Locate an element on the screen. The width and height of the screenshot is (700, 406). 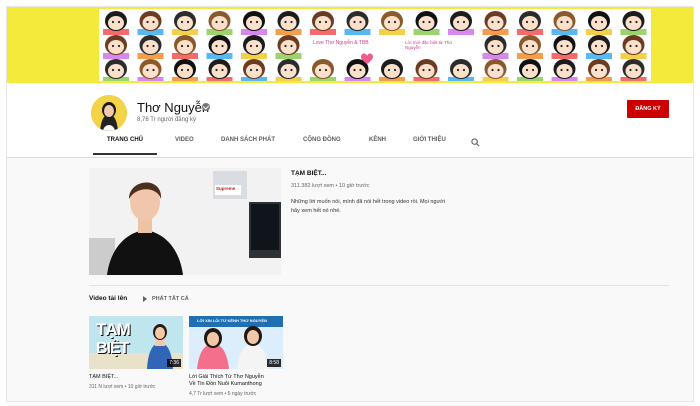
tab-channels: KÊNH is located at coordinates (377, 140).